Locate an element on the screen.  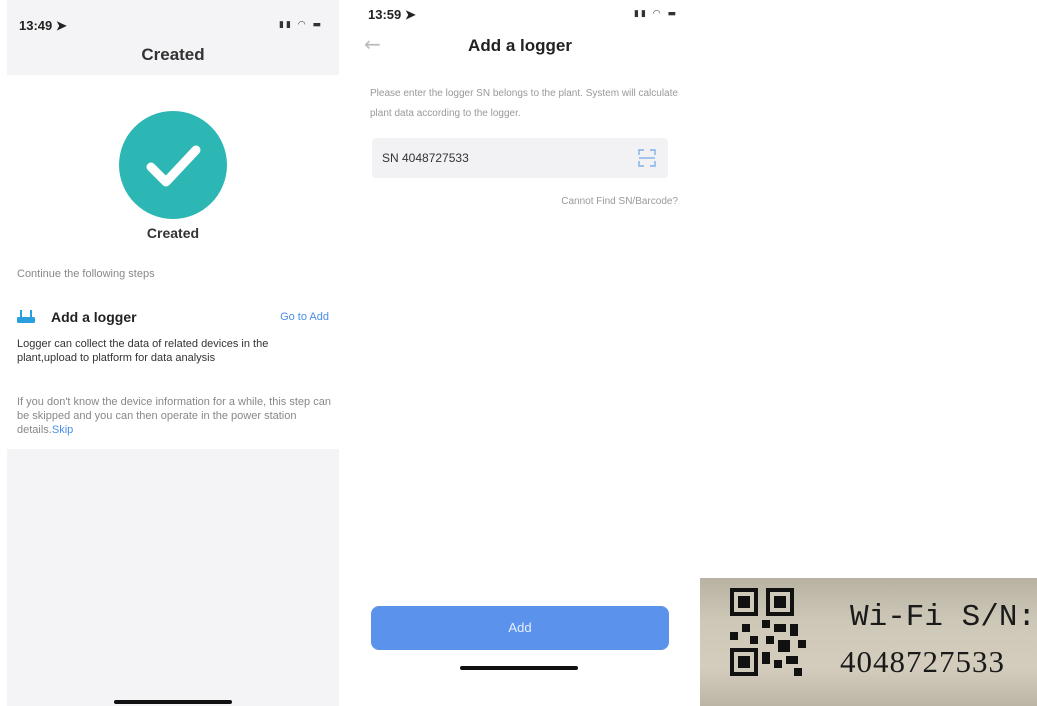
status-time: 13:49 ➤ is located at coordinates (43, 25).